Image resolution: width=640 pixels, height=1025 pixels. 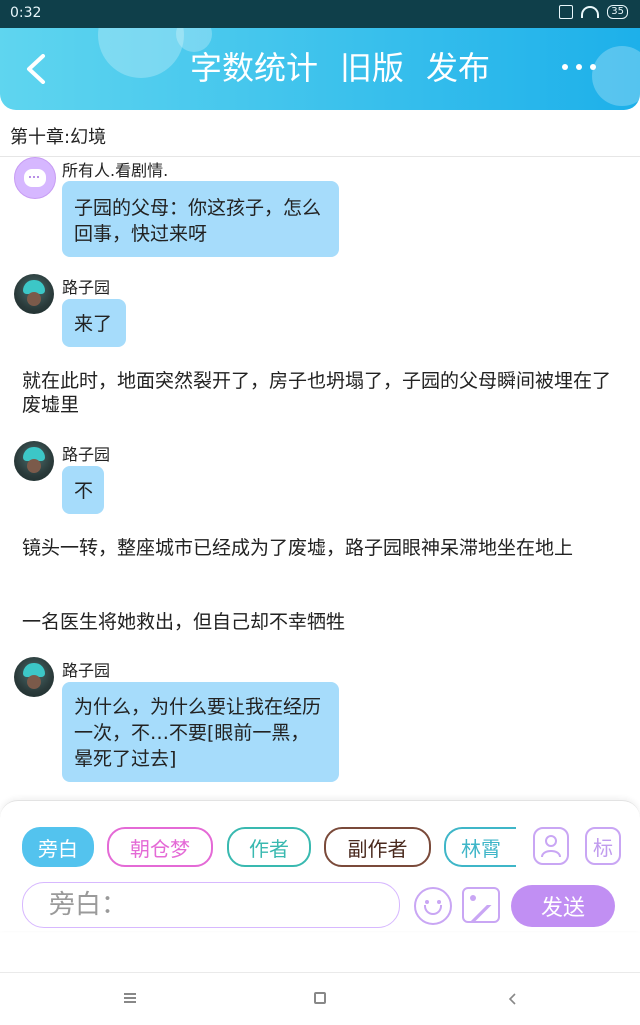 I want to click on chat-bubble-icon, so click(x=35, y=178).